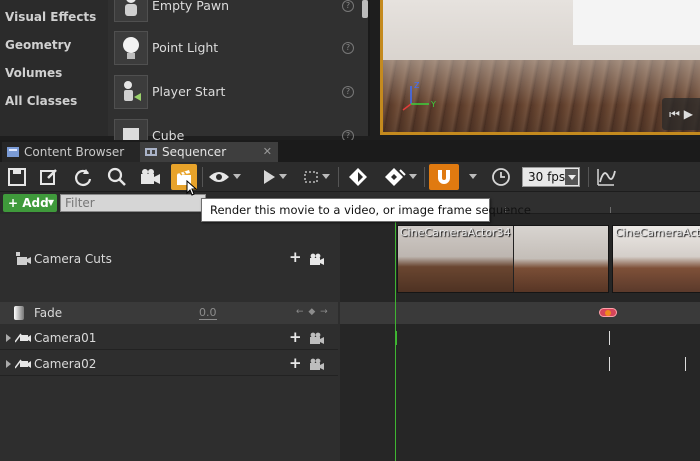 This screenshot has height=461, width=700. I want to click on add-track-button: + Add ▼, so click(30, 203).